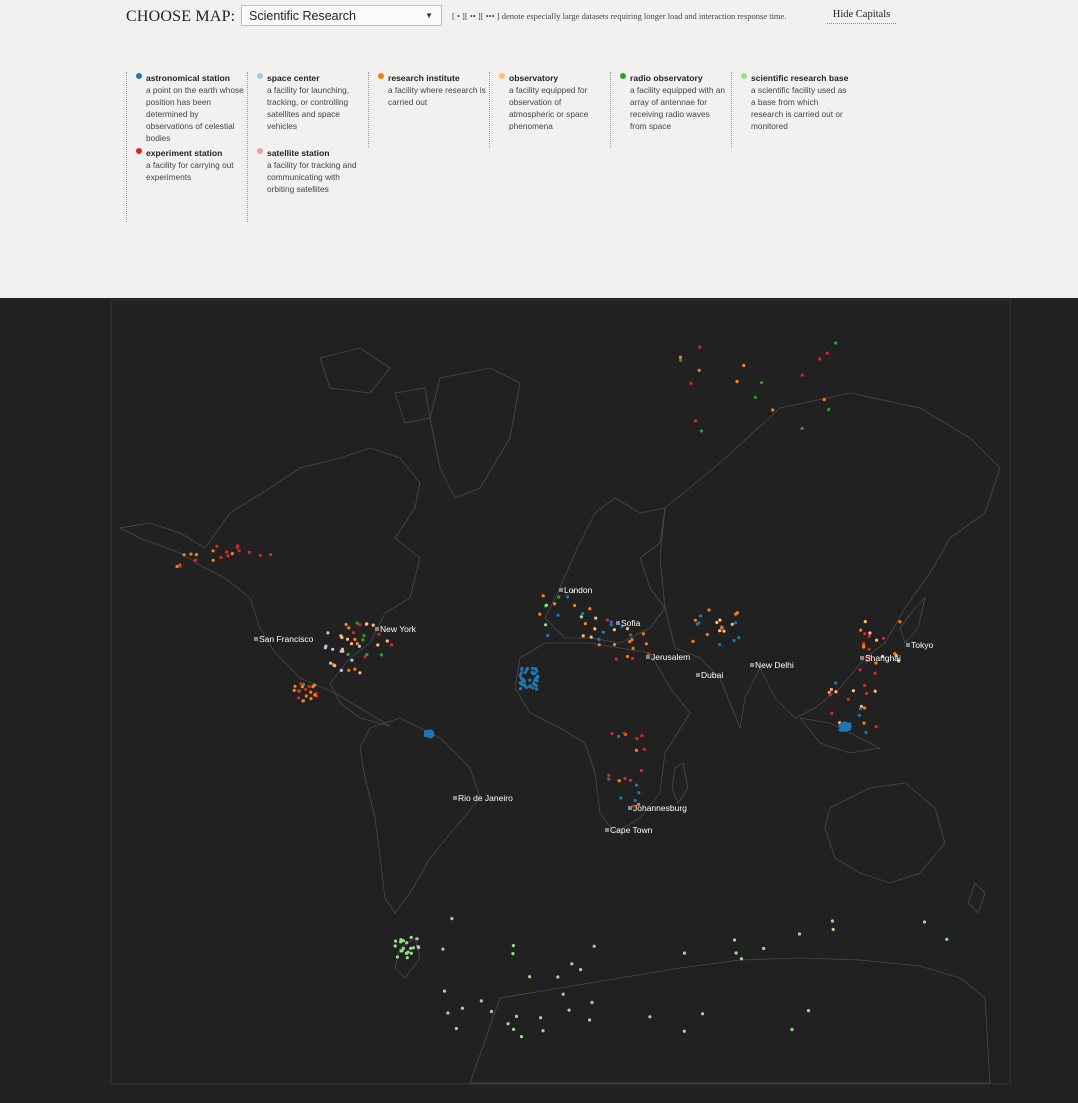 This screenshot has height=1103, width=1078. Describe the element at coordinates (628, 623) in the screenshot. I see `capital-sofia: Sofia` at that location.